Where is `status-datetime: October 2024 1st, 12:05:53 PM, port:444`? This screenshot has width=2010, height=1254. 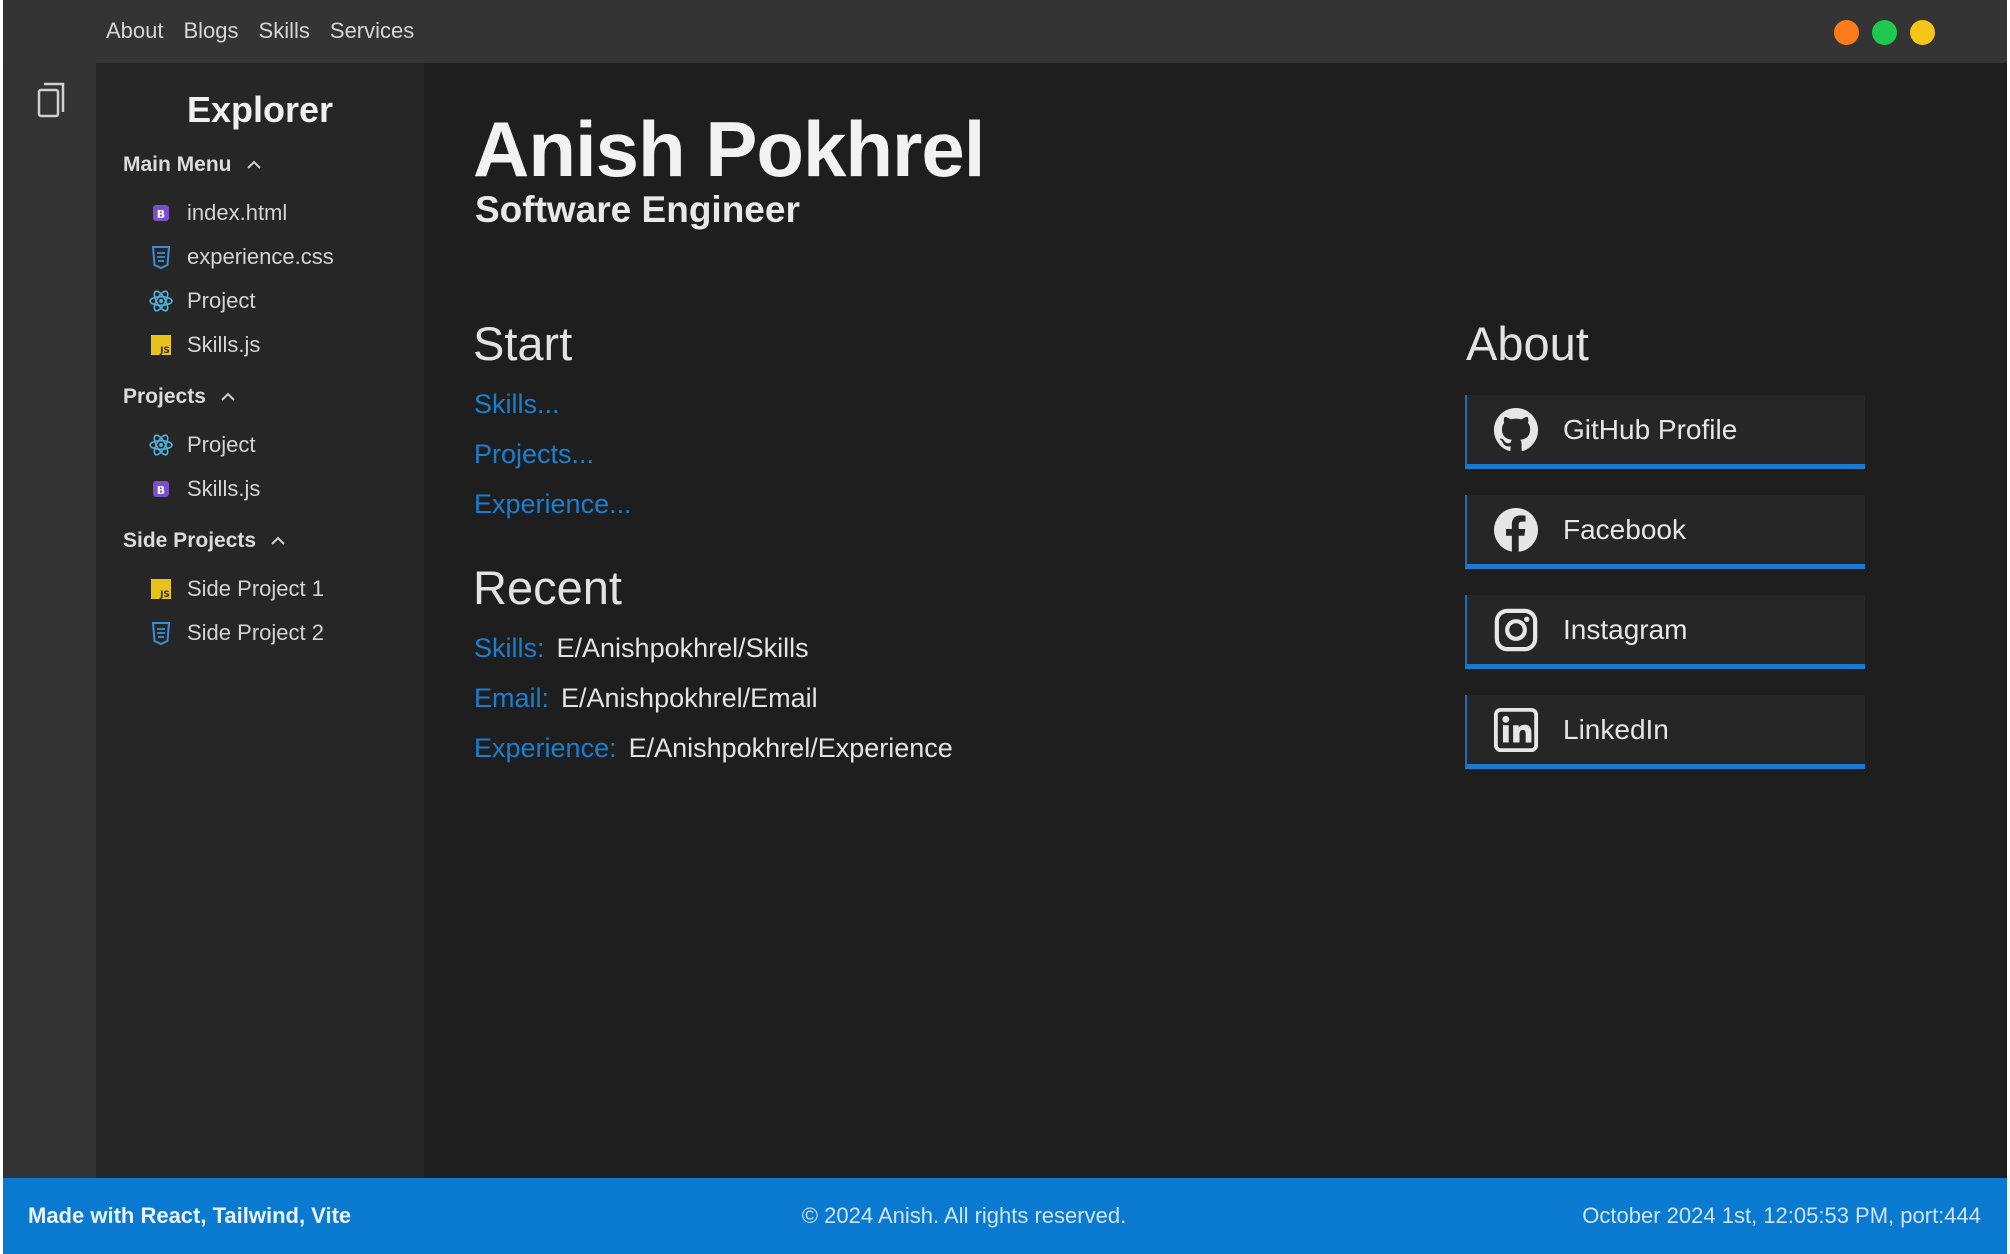 status-datetime: October 2024 1st, 12:05:53 PM, port:444 is located at coordinates (1781, 1215).